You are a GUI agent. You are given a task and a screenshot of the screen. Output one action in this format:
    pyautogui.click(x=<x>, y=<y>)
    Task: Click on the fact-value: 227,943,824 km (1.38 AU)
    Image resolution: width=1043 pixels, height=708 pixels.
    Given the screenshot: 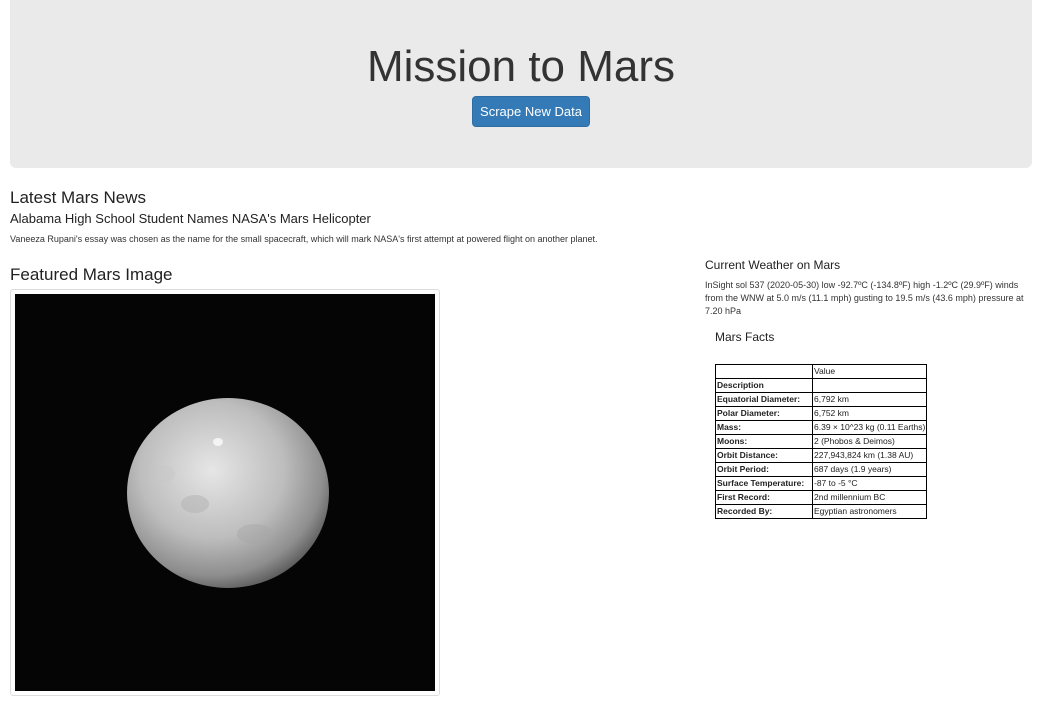 What is the action you would take?
    pyautogui.click(x=869, y=455)
    